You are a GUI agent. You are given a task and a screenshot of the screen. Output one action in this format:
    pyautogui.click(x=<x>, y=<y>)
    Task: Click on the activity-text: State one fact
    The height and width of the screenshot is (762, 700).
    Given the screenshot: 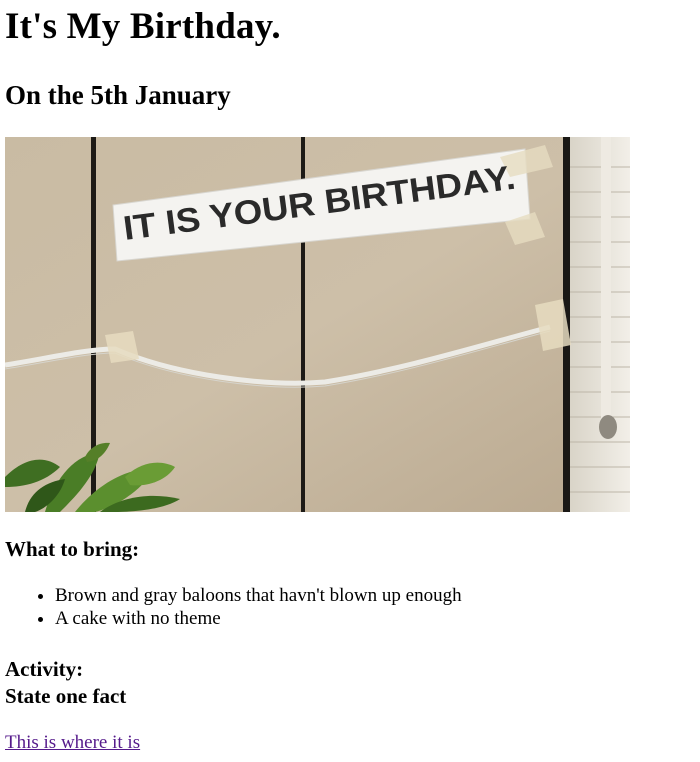 What is the action you would take?
    pyautogui.click(x=66, y=696)
    